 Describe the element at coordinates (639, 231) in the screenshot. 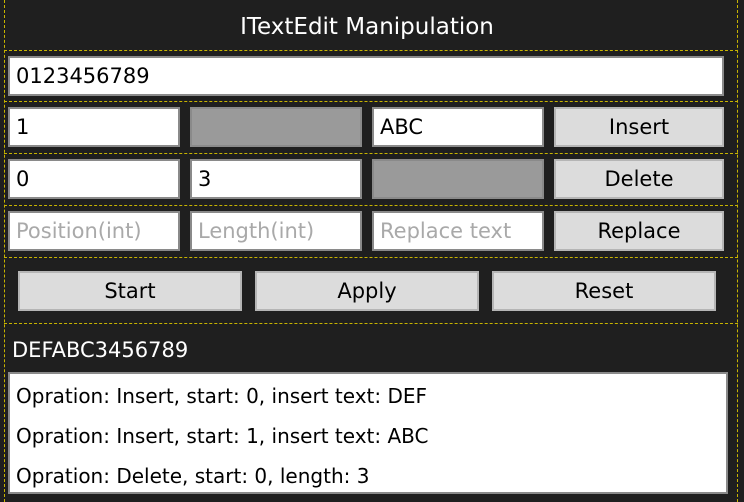

I see `replace-button: Replace` at that location.